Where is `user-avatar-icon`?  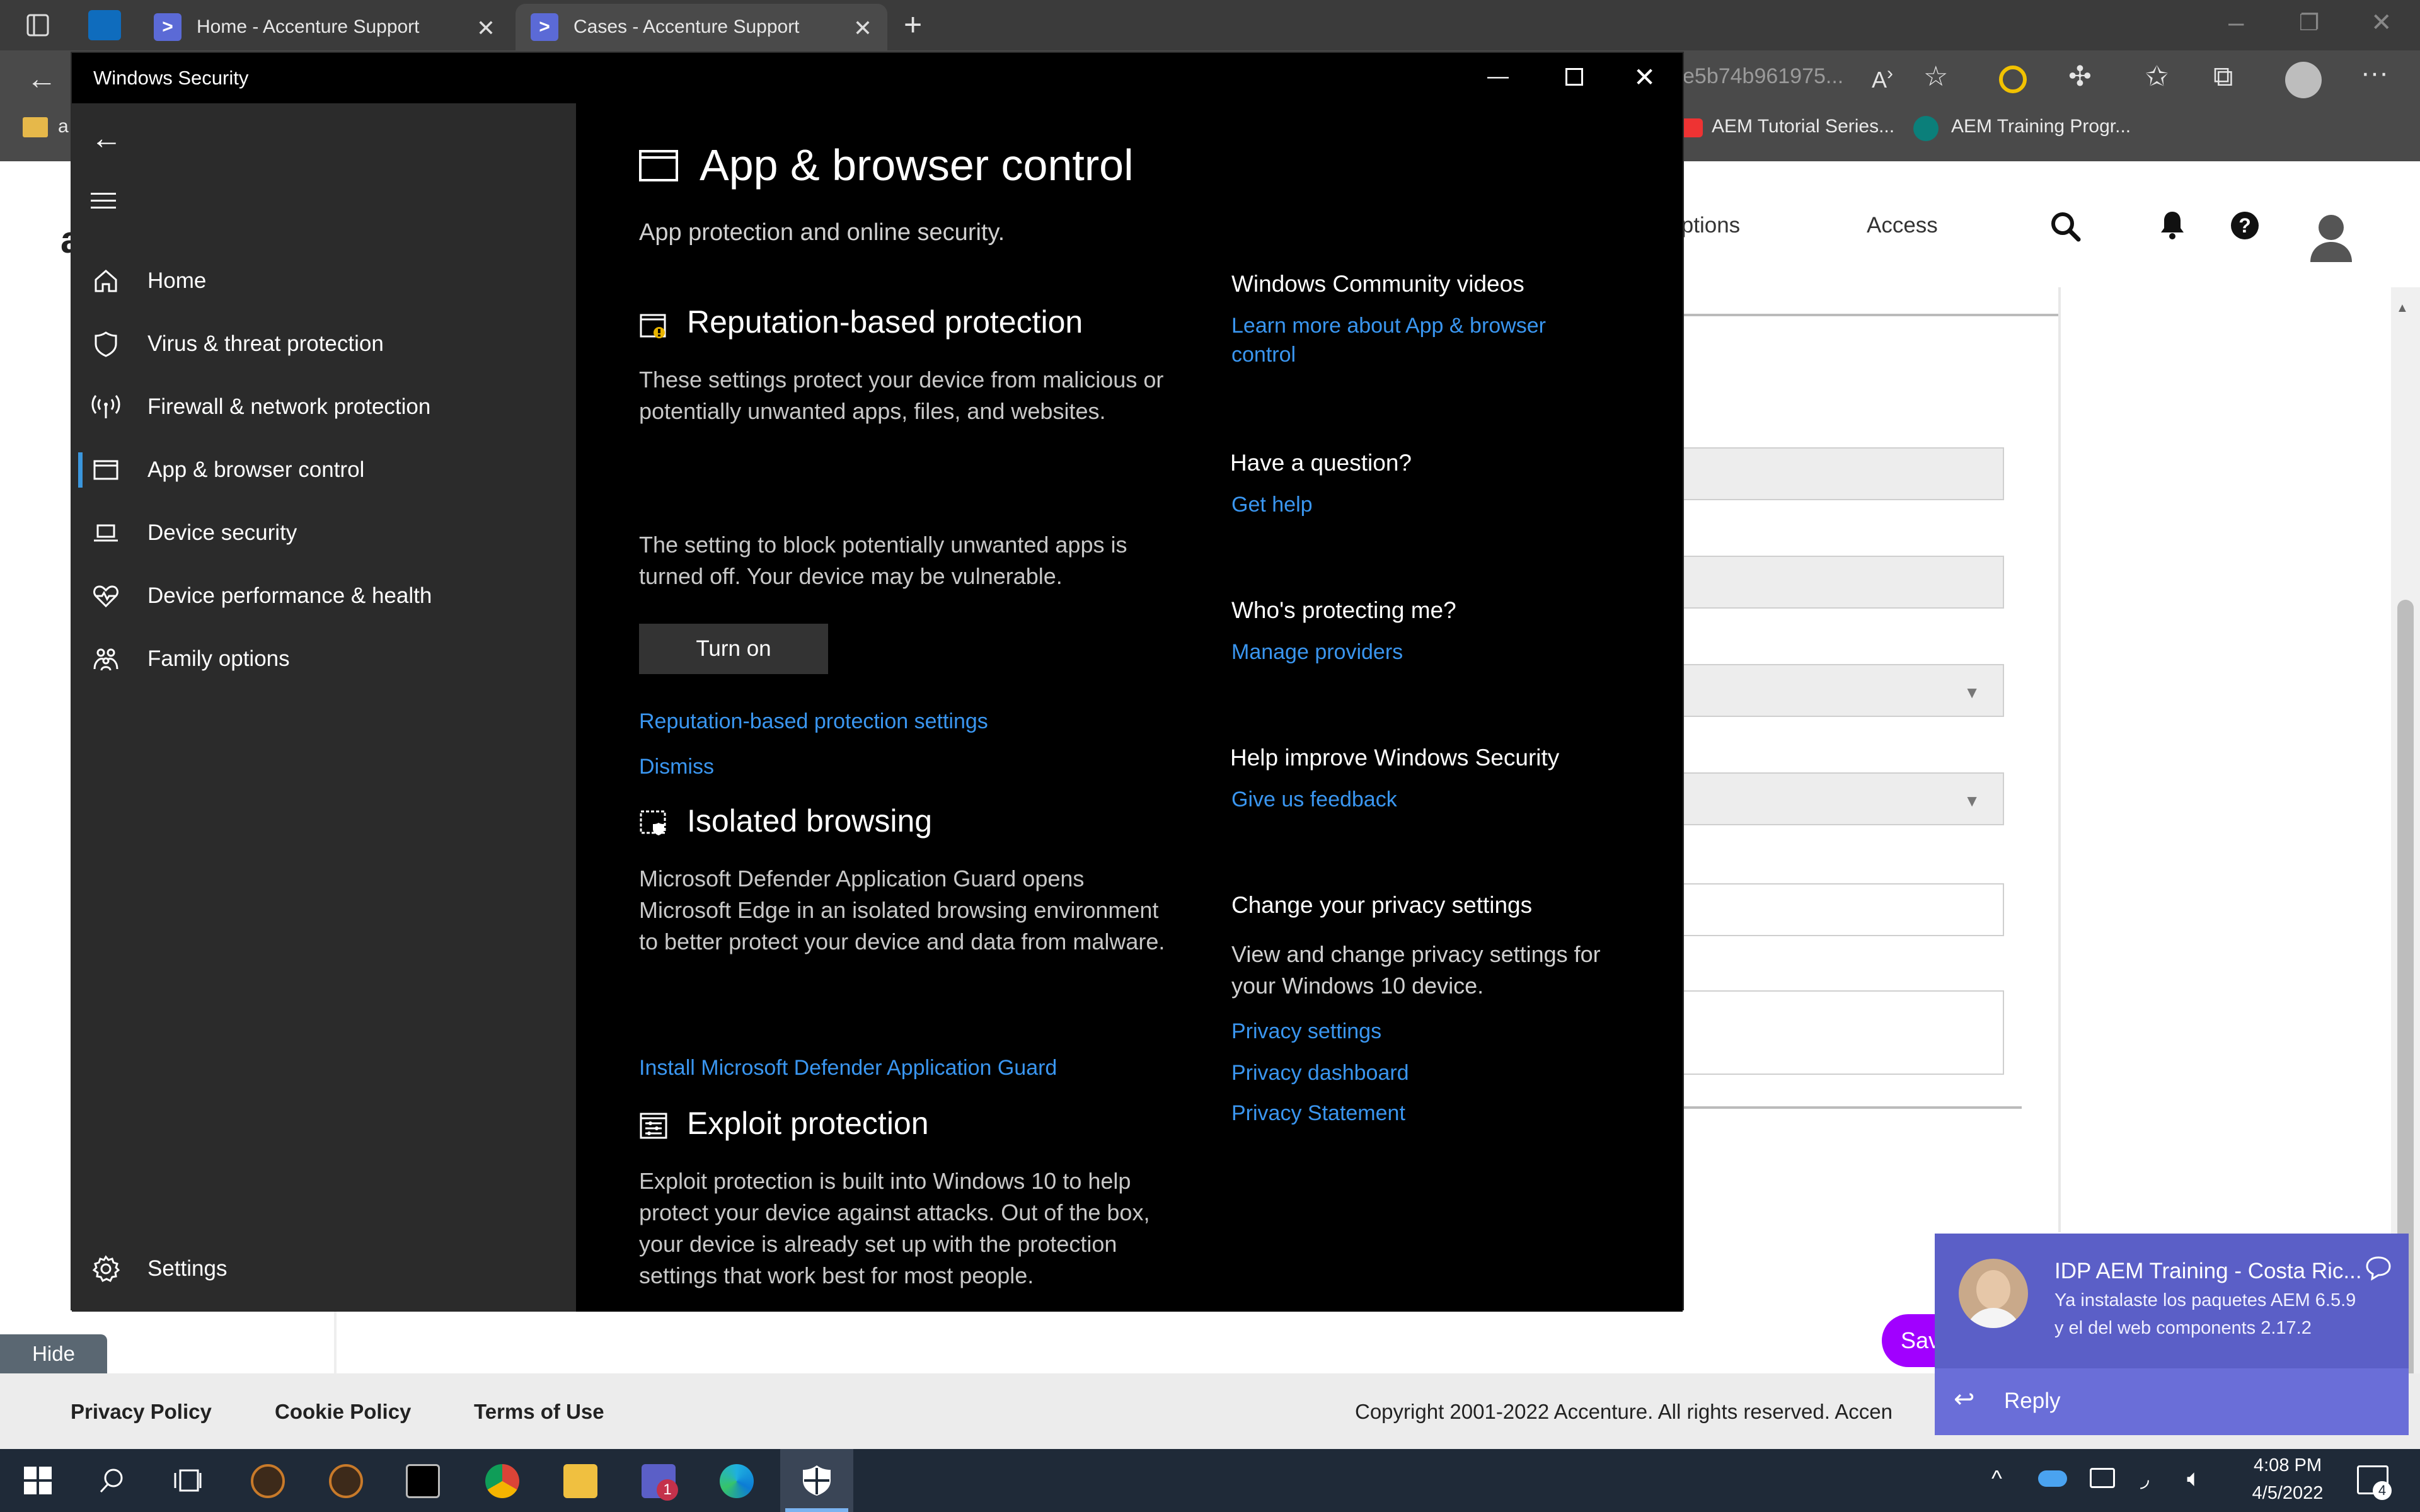 user-avatar-icon is located at coordinates (2331, 237).